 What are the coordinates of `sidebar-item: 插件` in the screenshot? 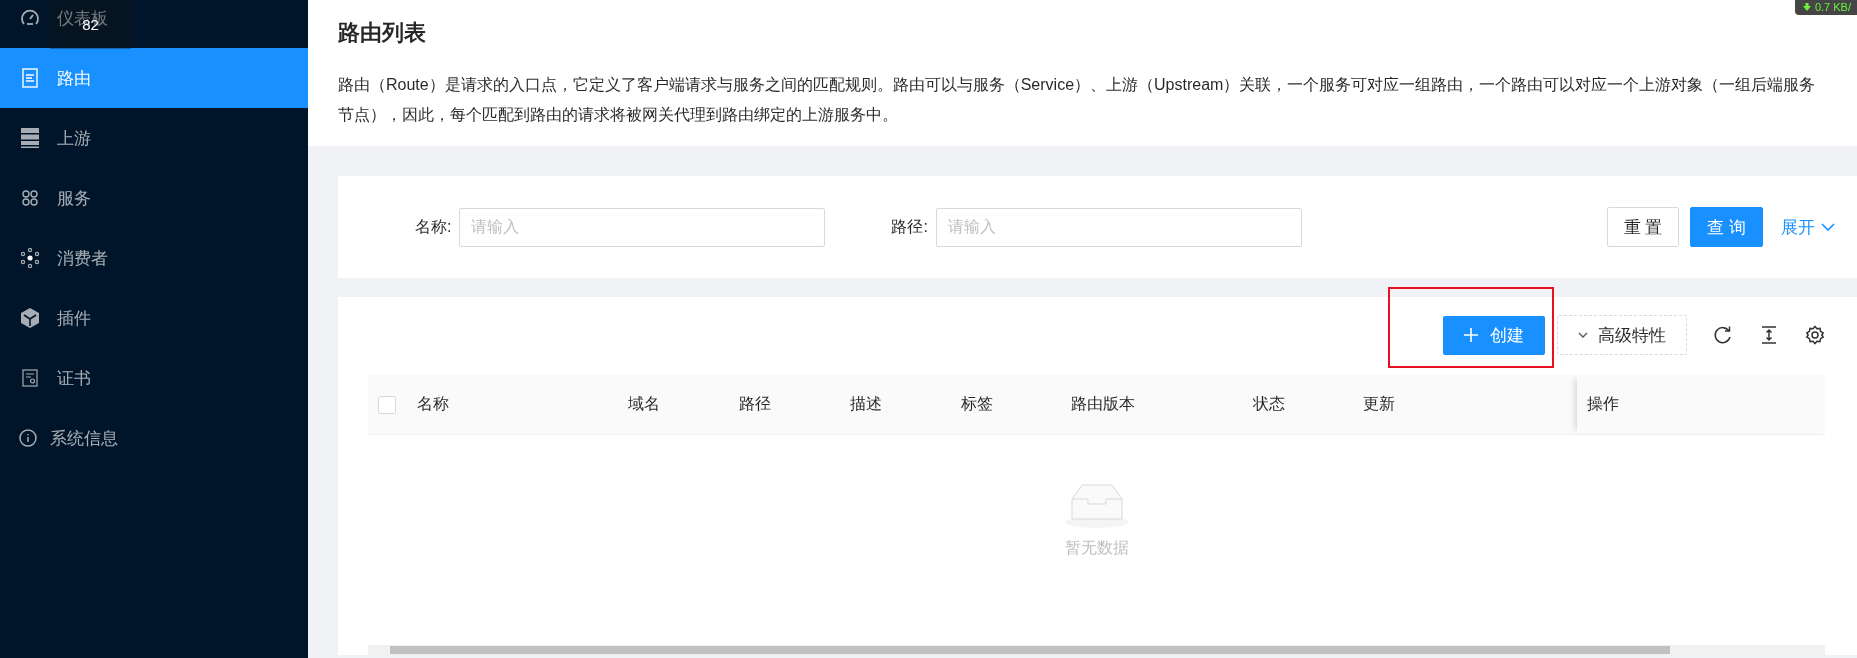 It's located at (154, 318).